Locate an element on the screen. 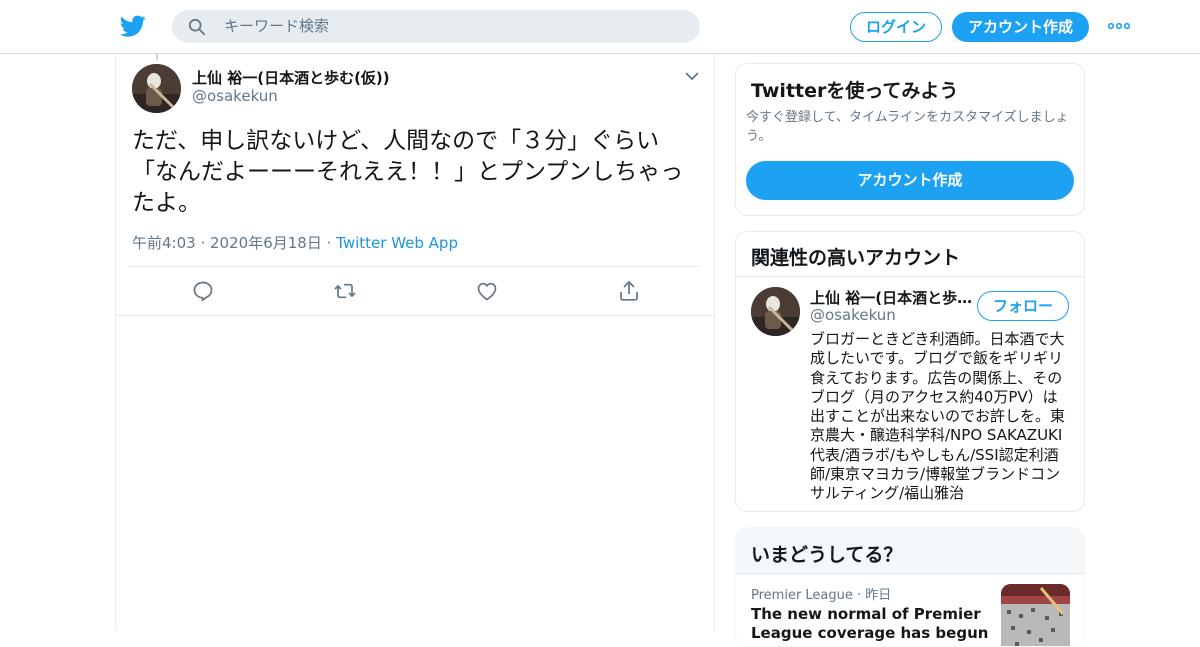 The image size is (1200, 647). search-icon is located at coordinates (197, 27).